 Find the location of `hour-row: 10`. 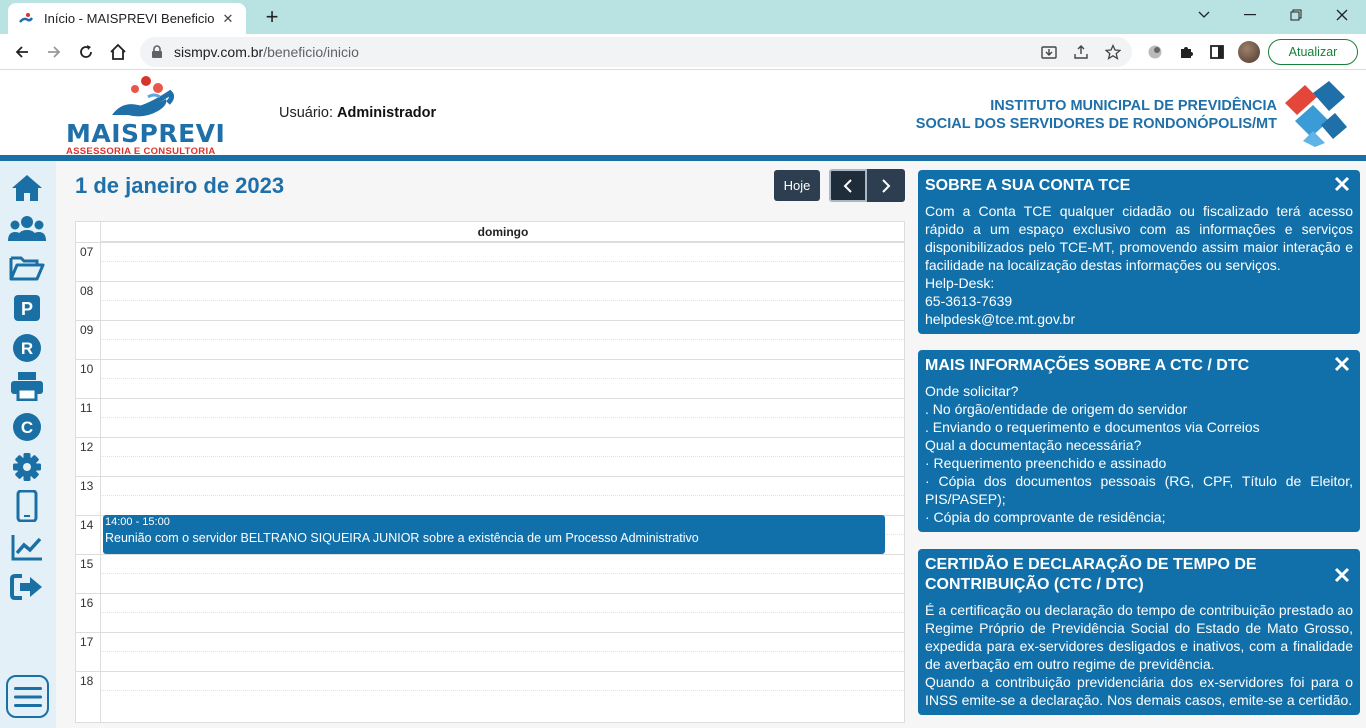

hour-row: 10 is located at coordinates (490, 378).